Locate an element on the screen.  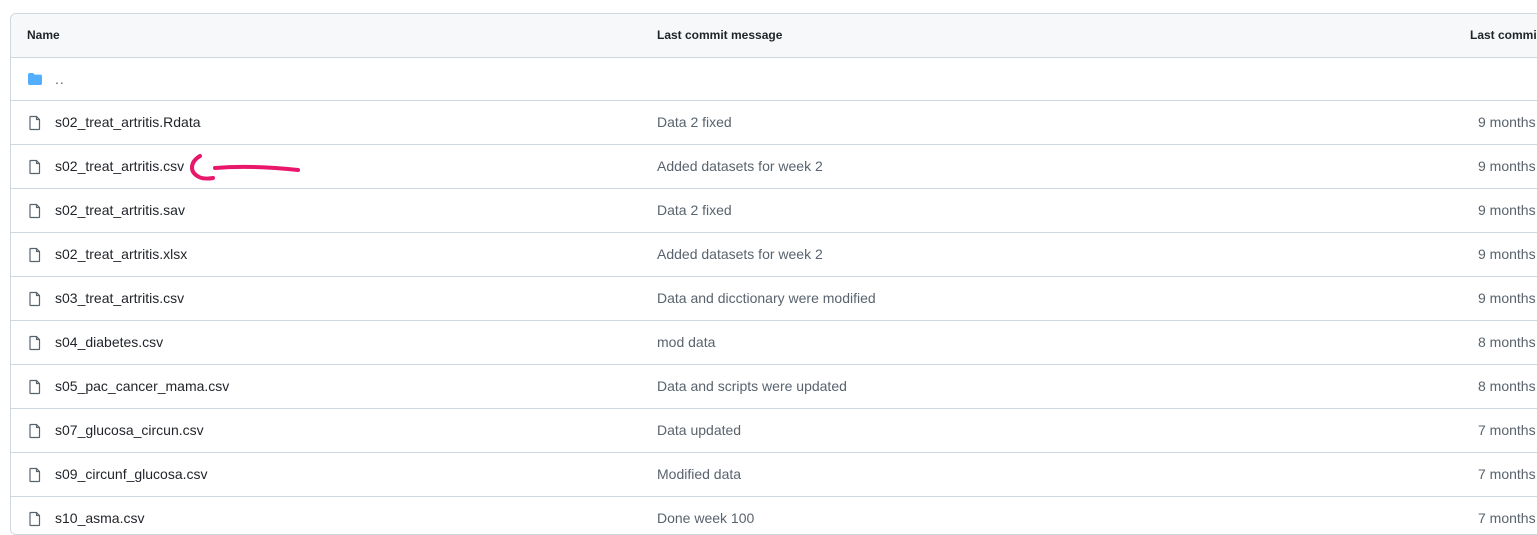
header-commit-message: Last commit message is located at coordinates (720, 35).